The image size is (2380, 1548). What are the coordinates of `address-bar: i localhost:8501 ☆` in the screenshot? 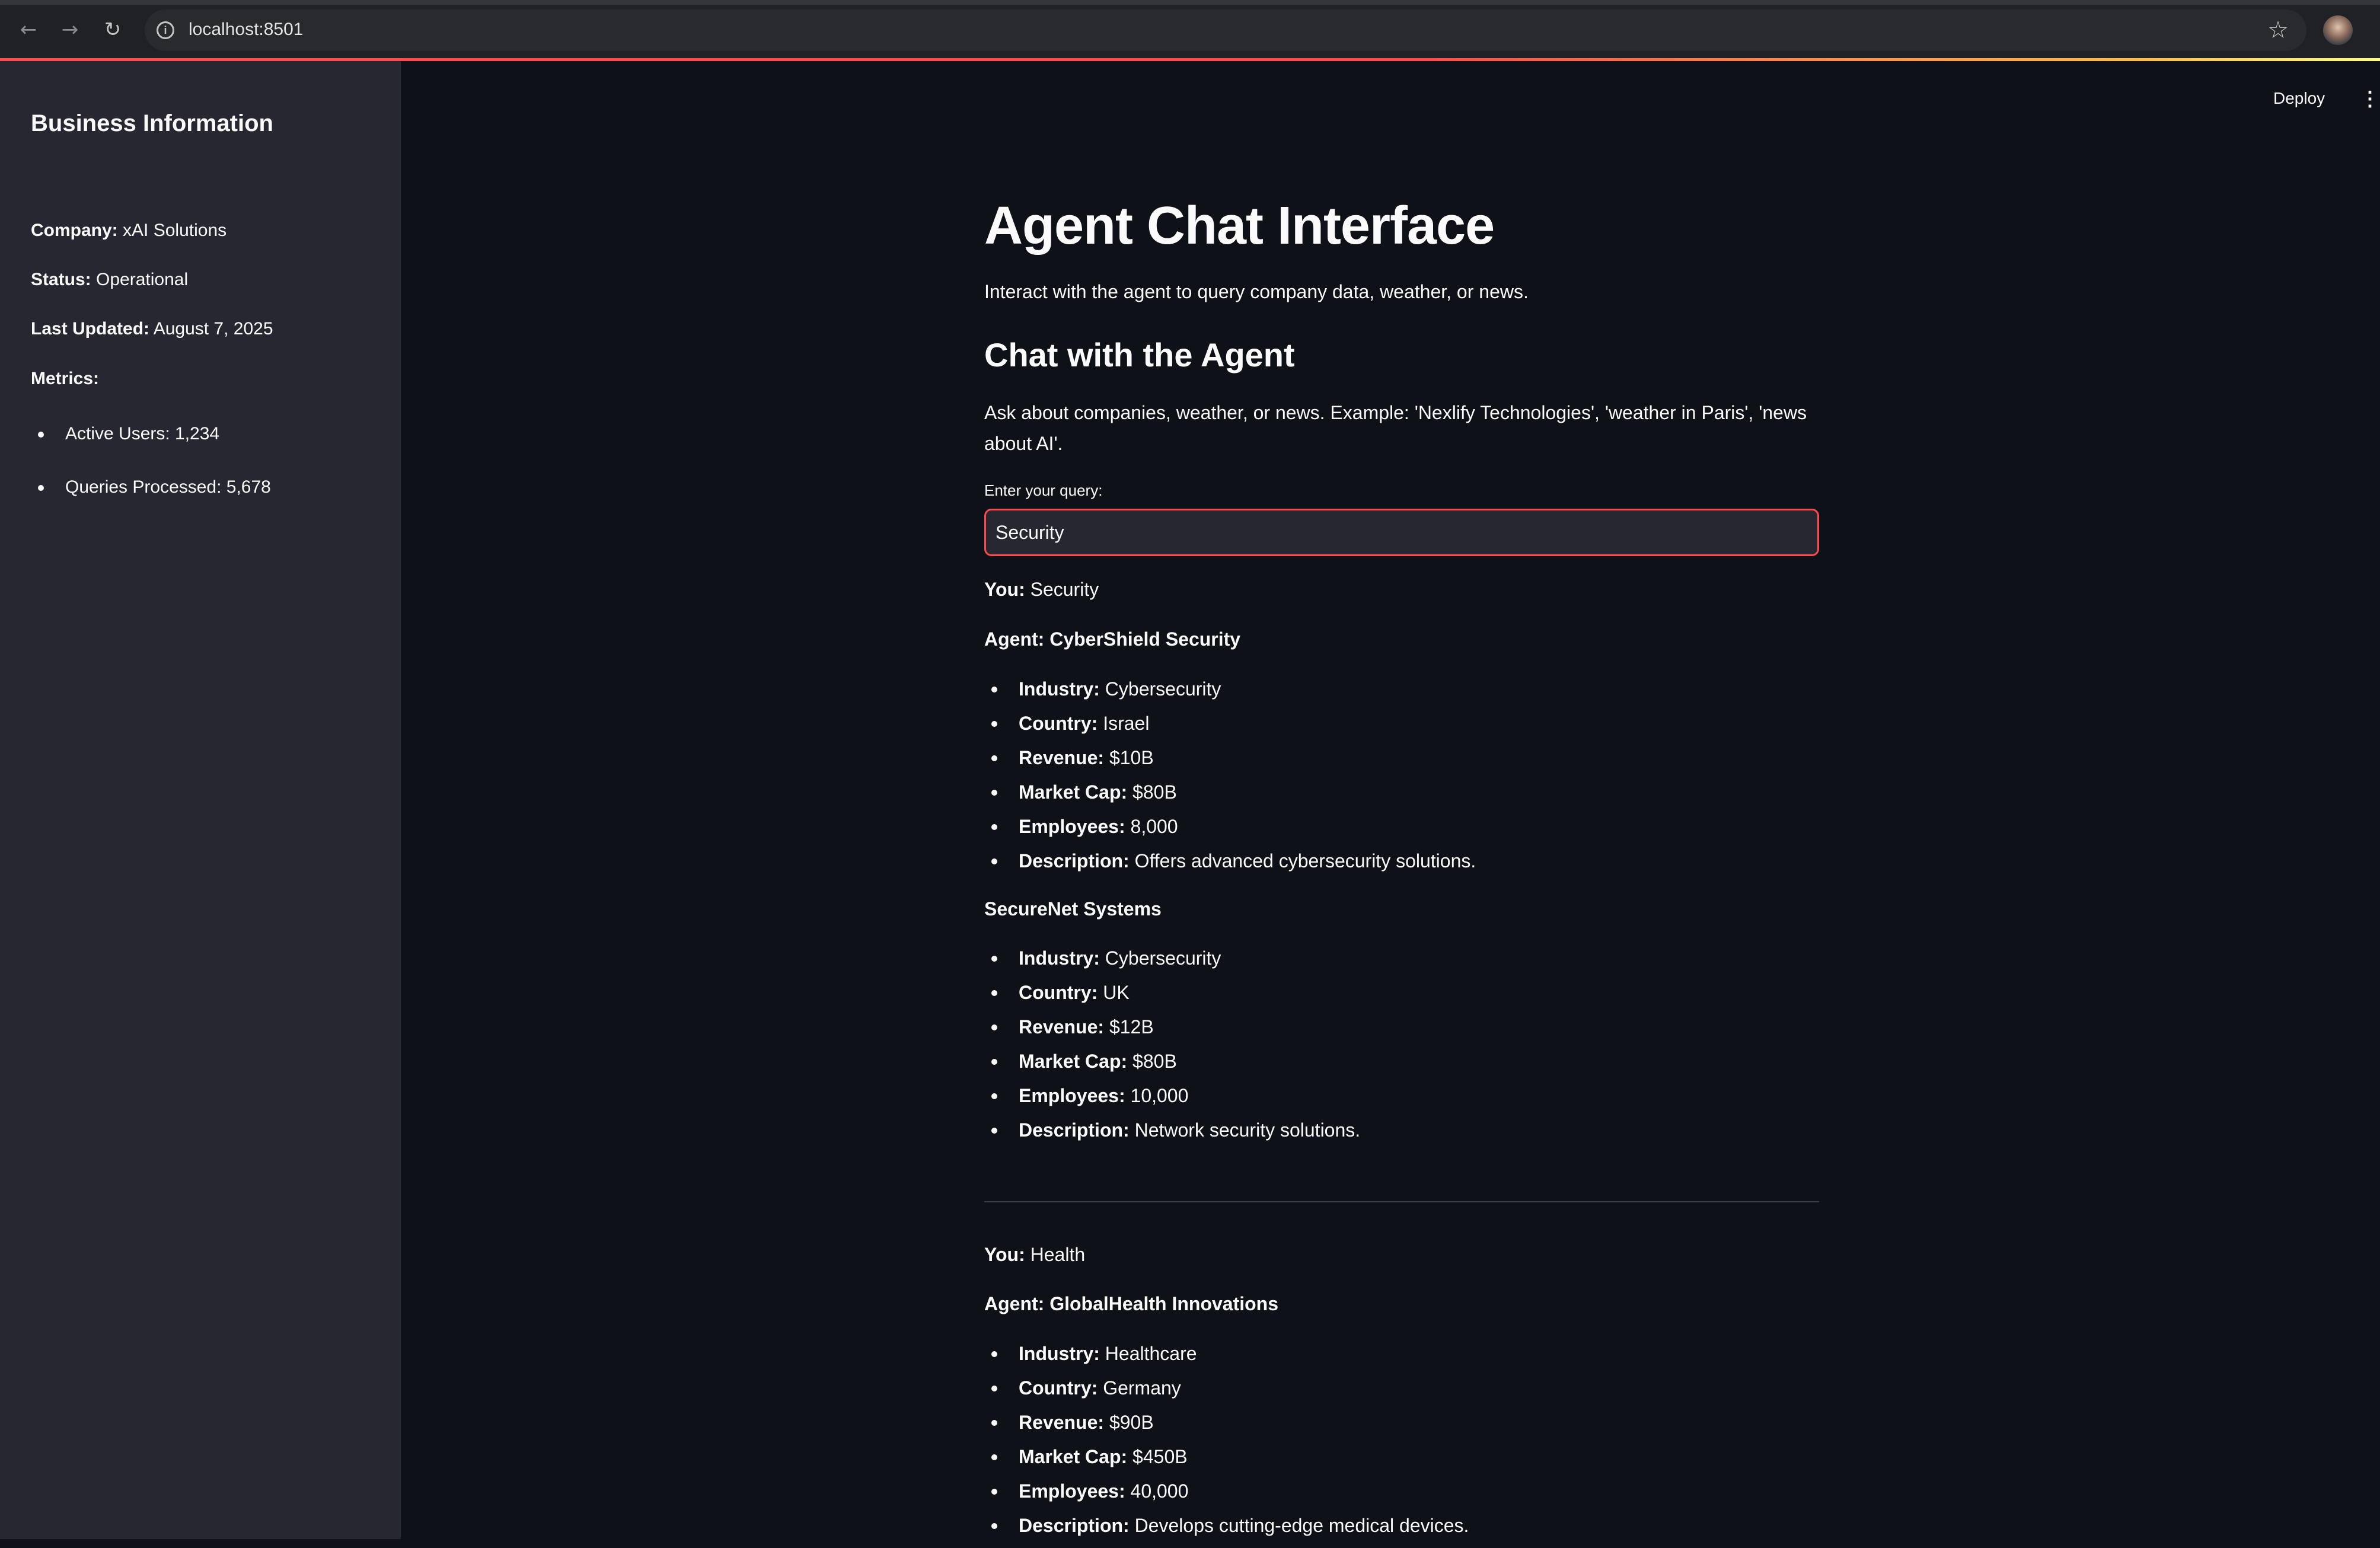 It's located at (1225, 30).